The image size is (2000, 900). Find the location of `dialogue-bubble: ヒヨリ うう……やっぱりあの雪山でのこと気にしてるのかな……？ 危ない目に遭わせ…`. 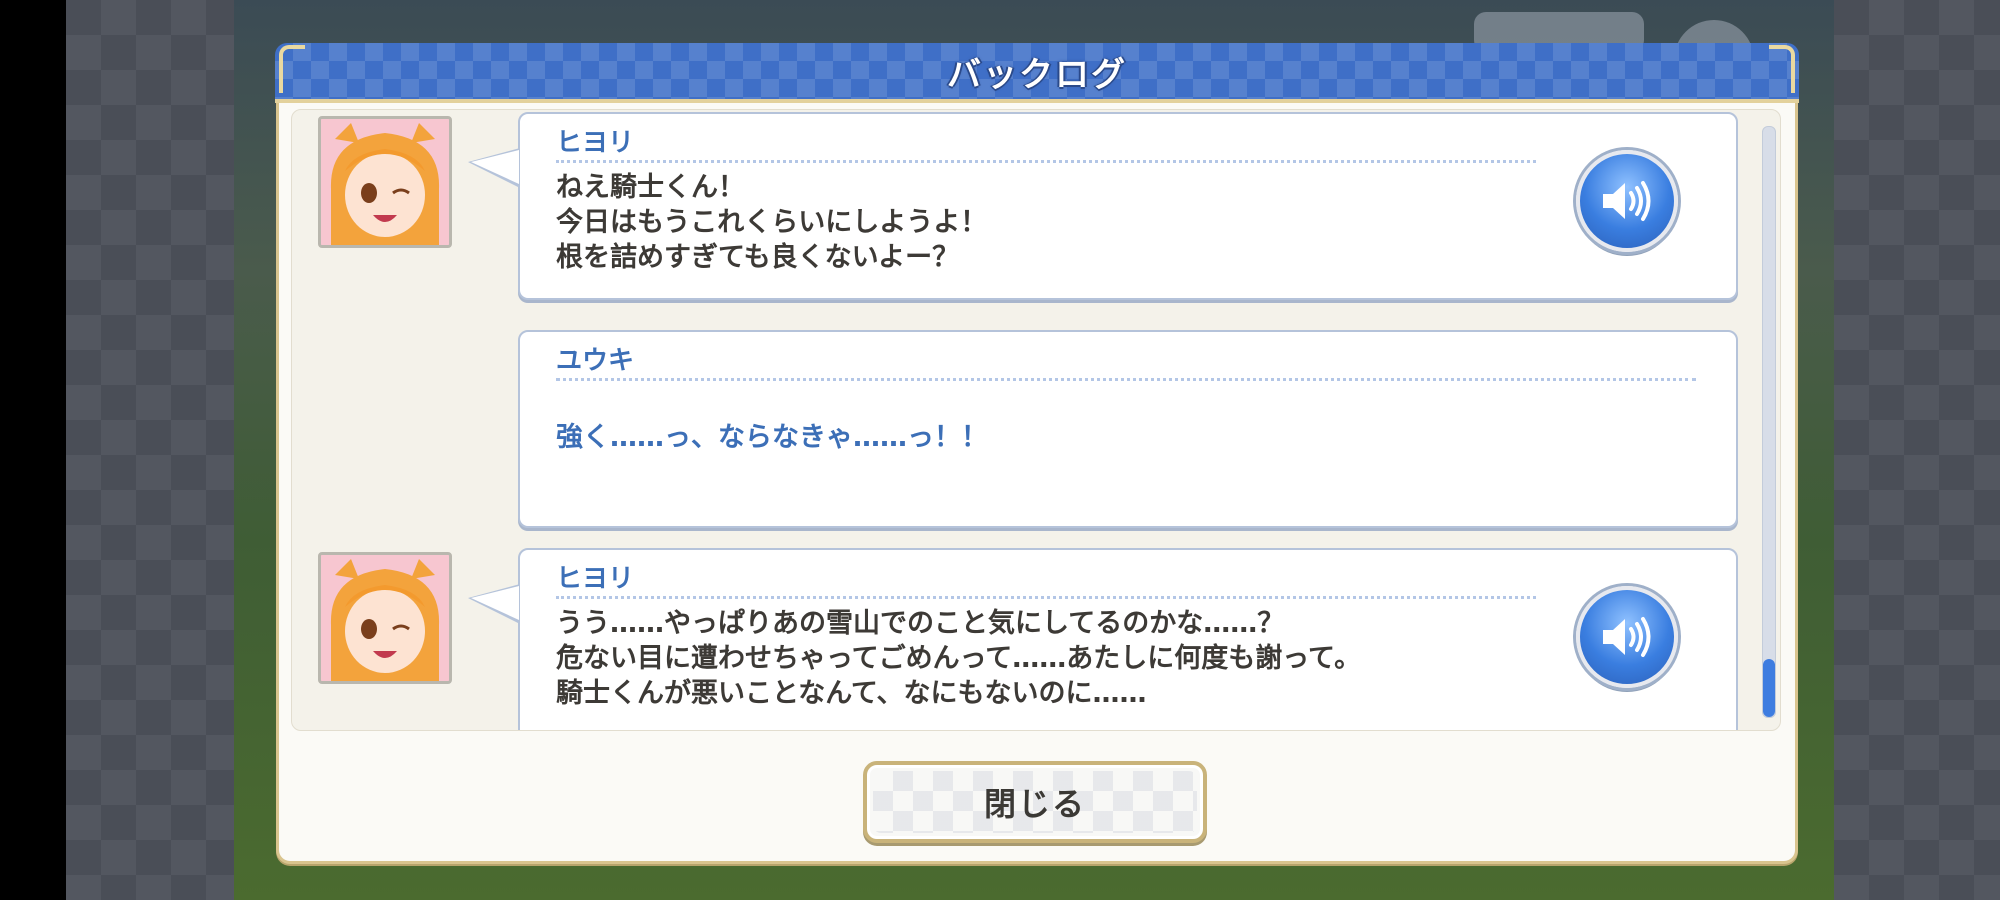

dialogue-bubble: ヒヨリ うう……やっぱりあの雪山でのこと気にしてるのかな……？ 危ない目に遭わせ… is located at coordinates (1103, 639).